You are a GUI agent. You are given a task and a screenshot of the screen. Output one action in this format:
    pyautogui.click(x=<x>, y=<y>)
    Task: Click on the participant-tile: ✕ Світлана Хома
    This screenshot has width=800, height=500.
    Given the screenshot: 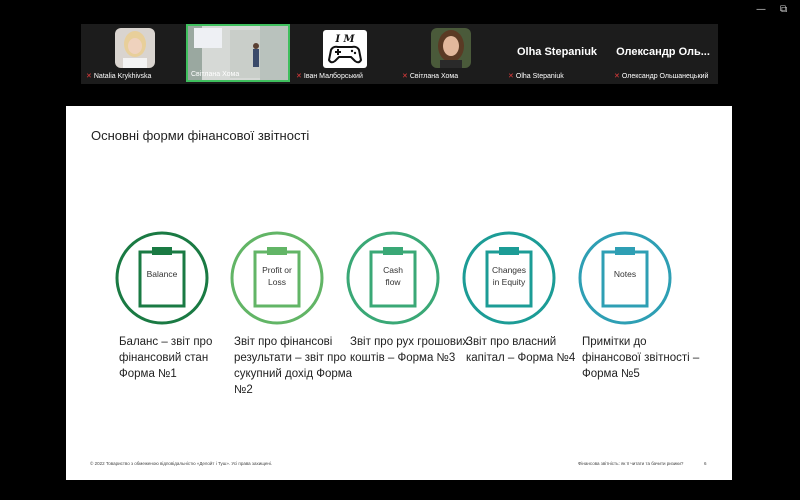 What is the action you would take?
    pyautogui.click(x=451, y=53)
    